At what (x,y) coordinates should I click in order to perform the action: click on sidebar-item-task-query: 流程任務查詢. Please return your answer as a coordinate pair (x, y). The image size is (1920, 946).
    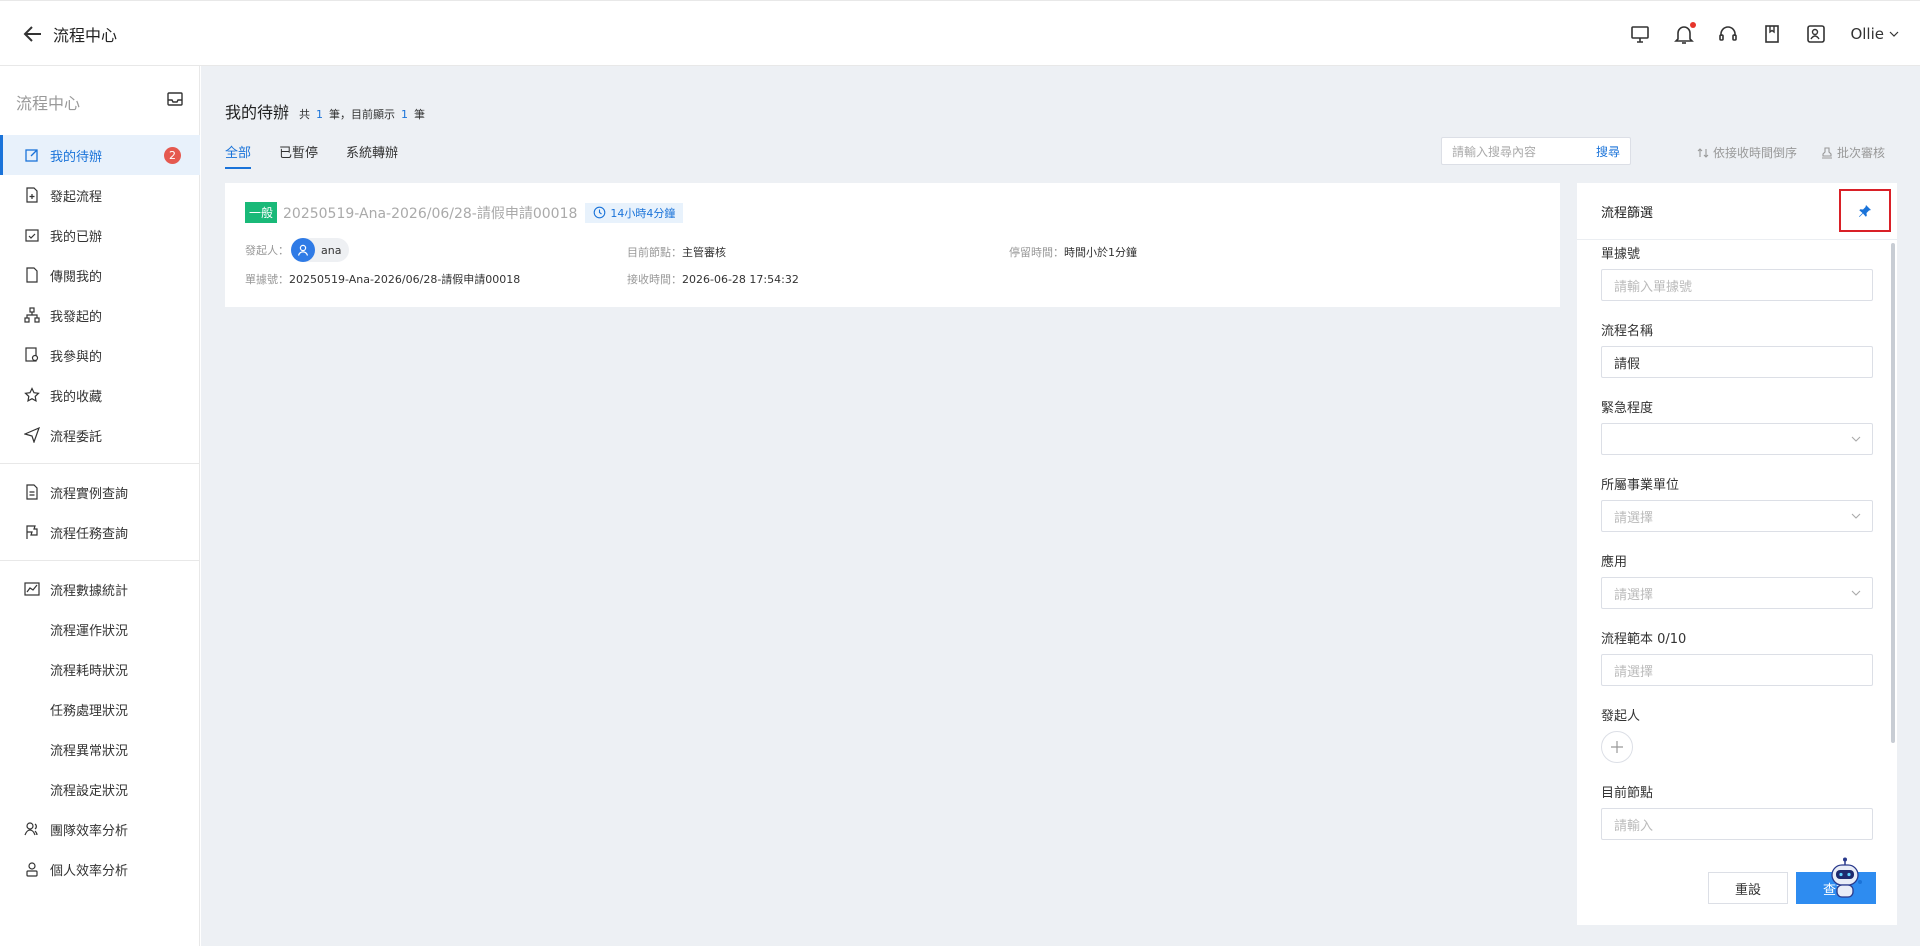
    Looking at the image, I should click on (100, 532).